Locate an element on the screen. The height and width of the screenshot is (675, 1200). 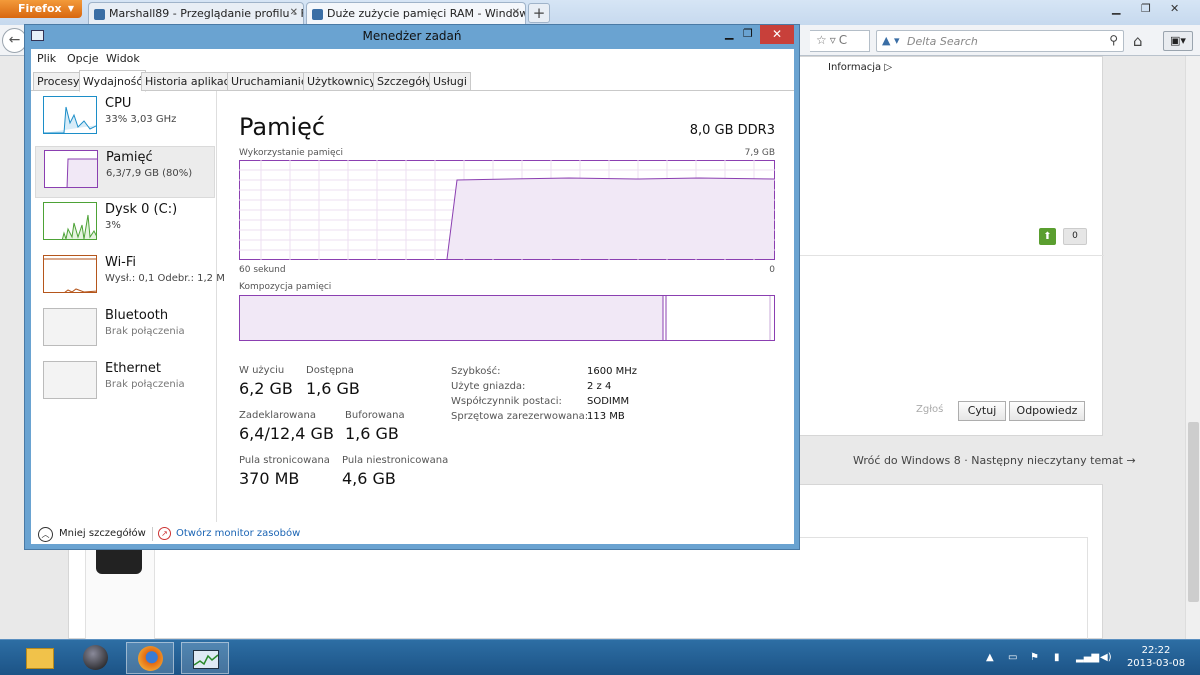
volume-icon: ◀) is located at coordinates (1106, 657).